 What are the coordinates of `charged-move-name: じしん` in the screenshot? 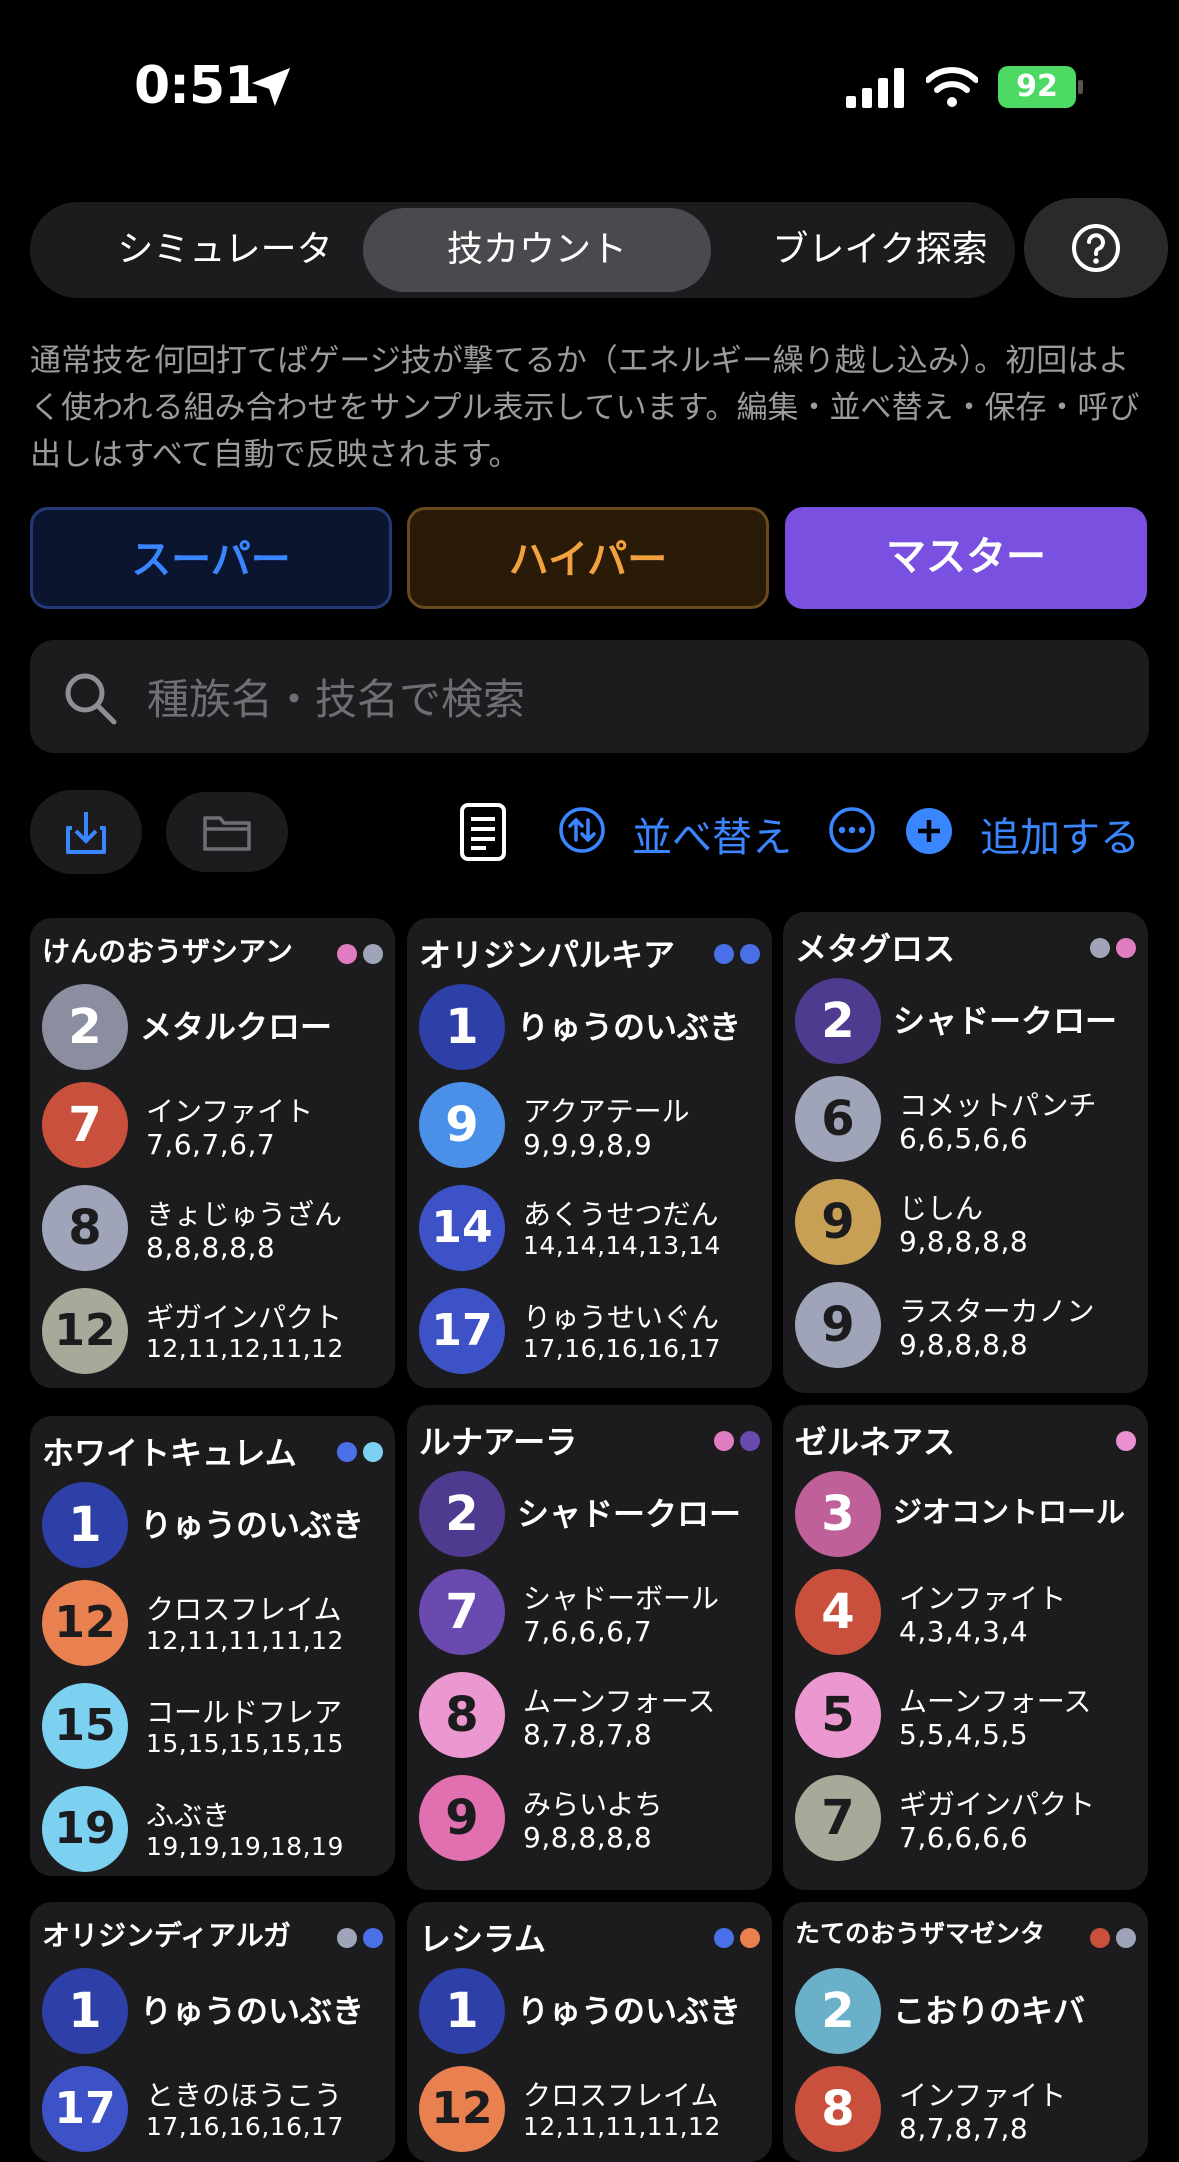 It's located at (941, 1208).